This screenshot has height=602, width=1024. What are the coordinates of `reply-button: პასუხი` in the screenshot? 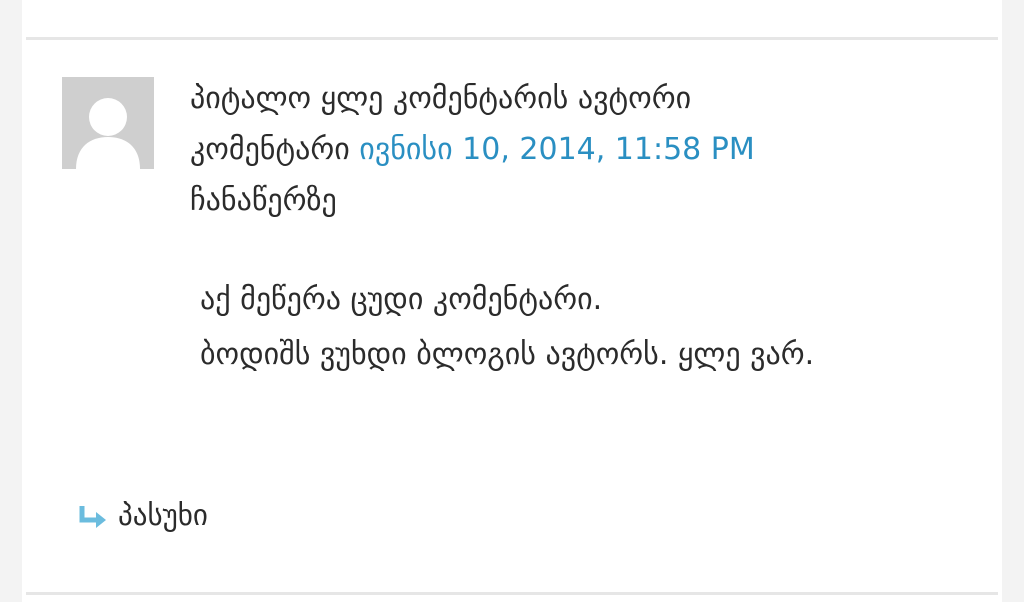 It's located at (143, 515).